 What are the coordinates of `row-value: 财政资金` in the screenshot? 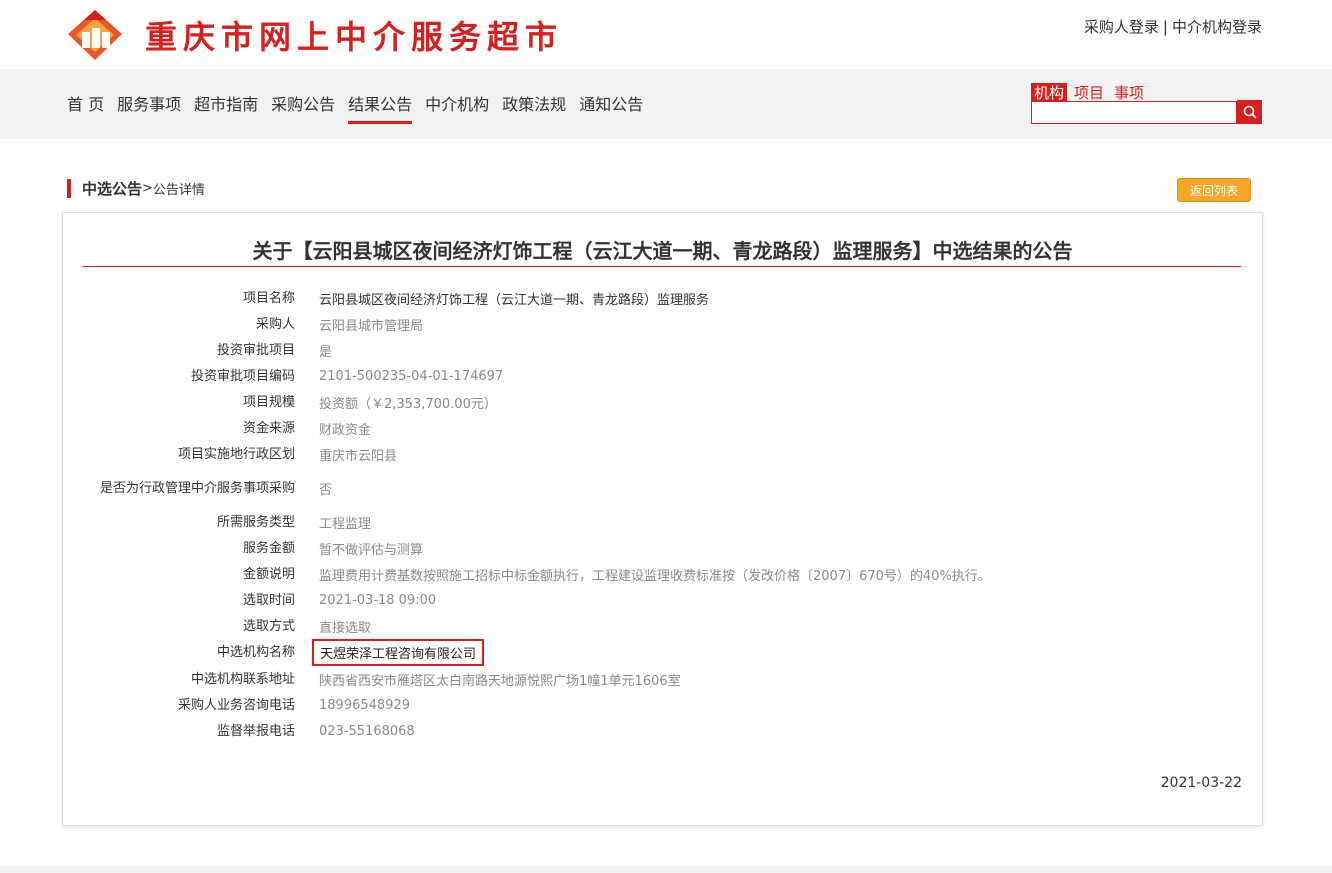 It's located at (345, 430).